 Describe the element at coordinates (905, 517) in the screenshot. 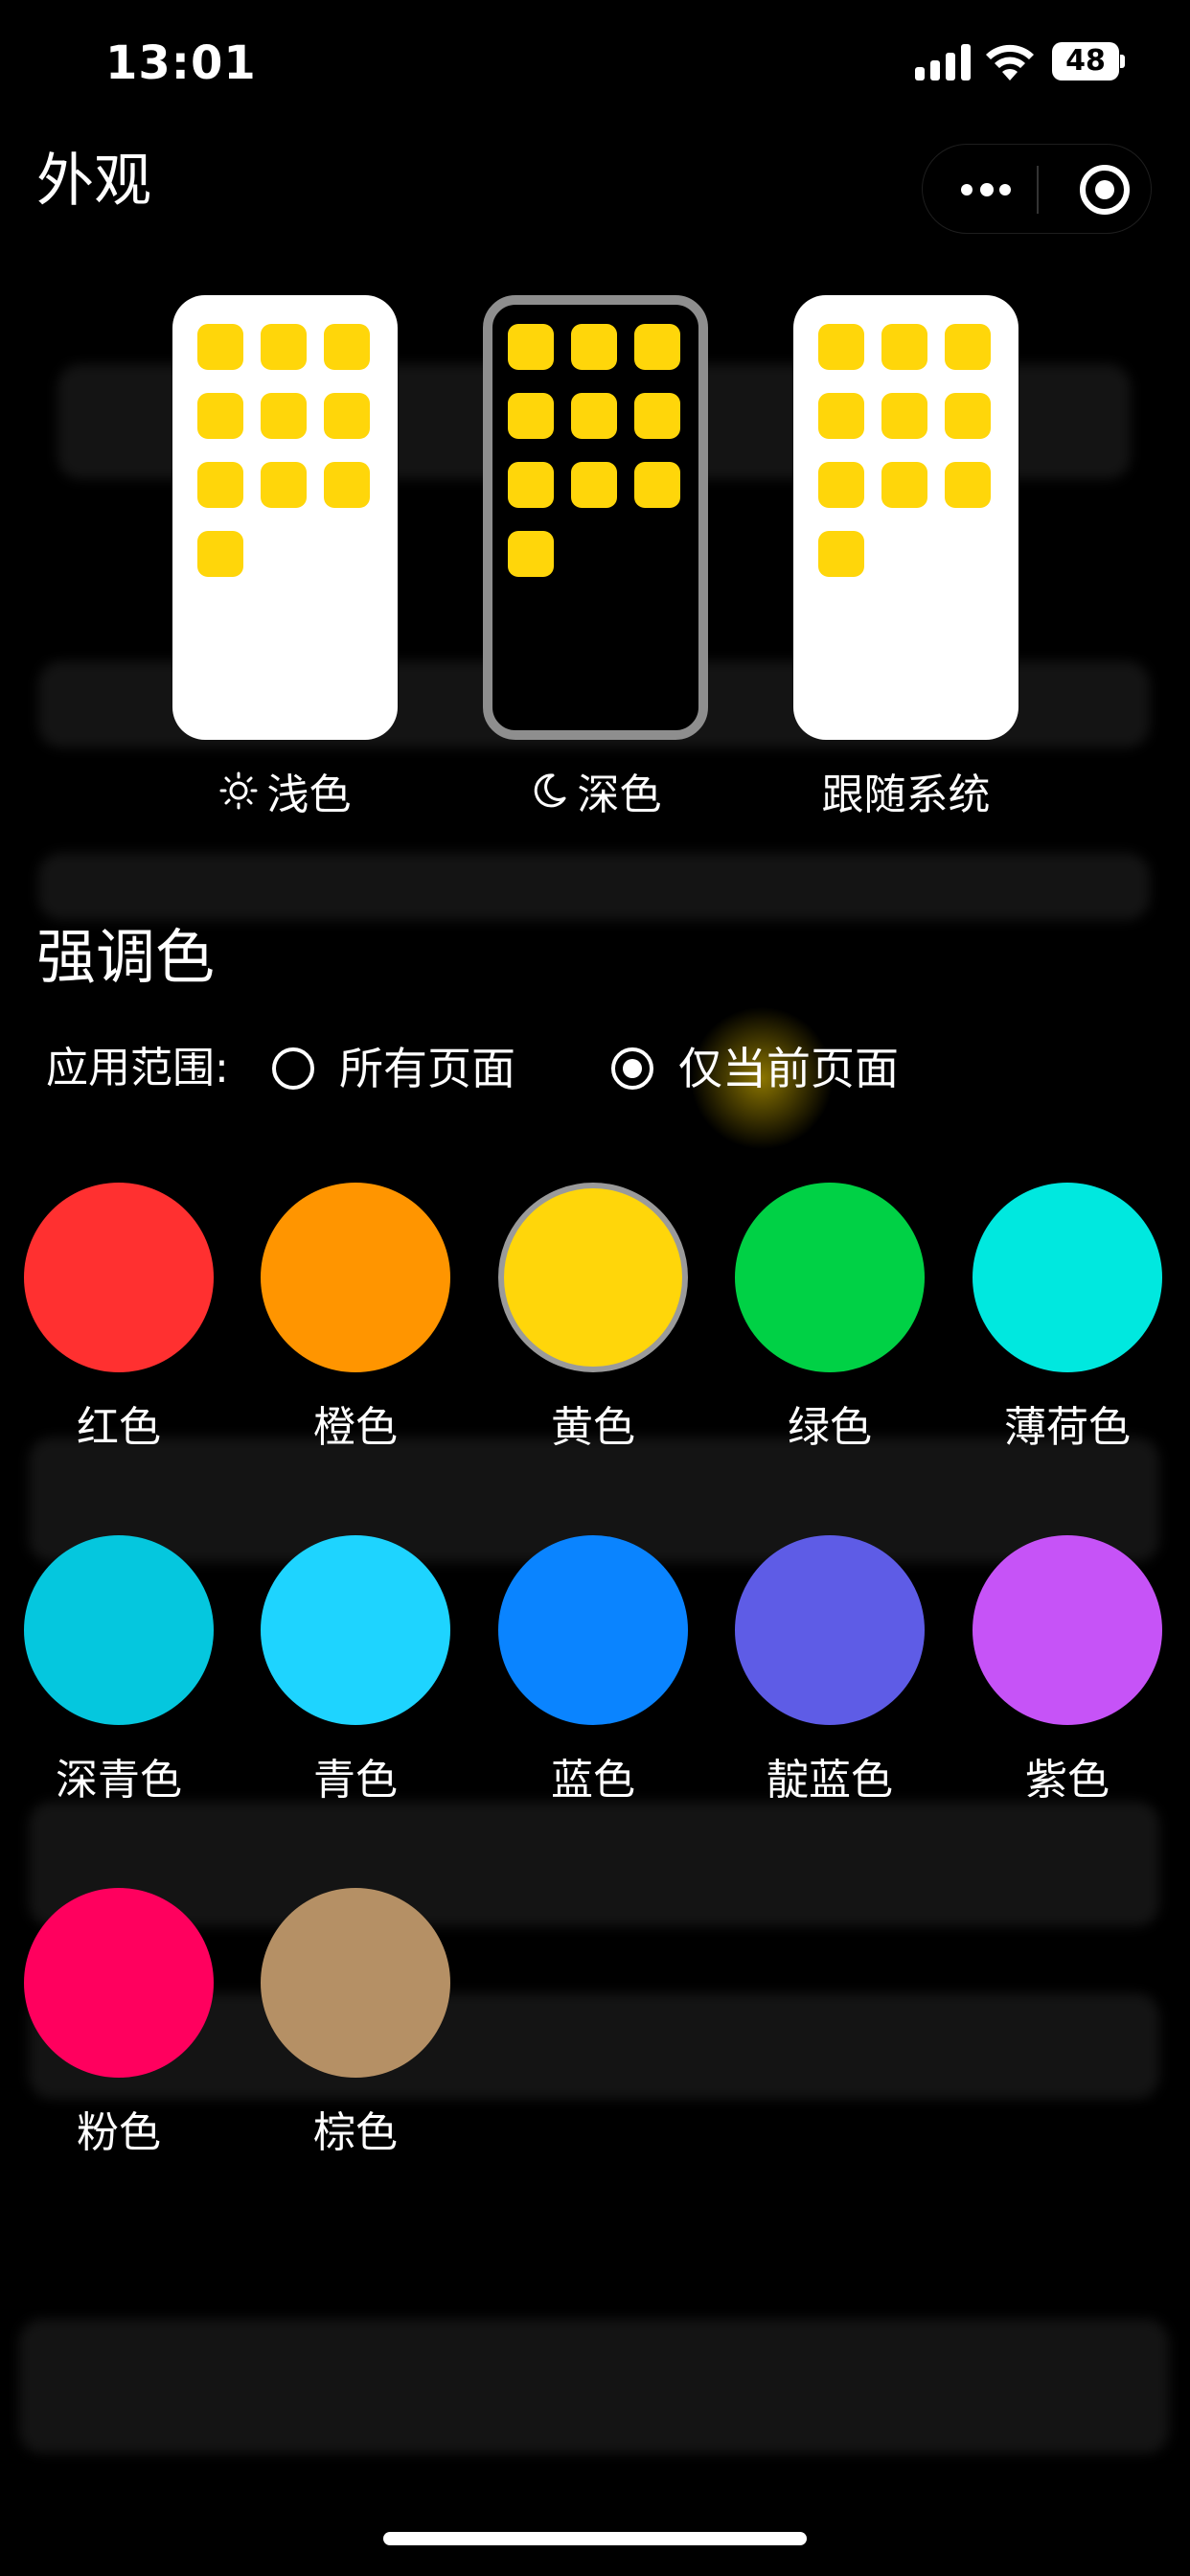

I see `mode-card-system` at that location.